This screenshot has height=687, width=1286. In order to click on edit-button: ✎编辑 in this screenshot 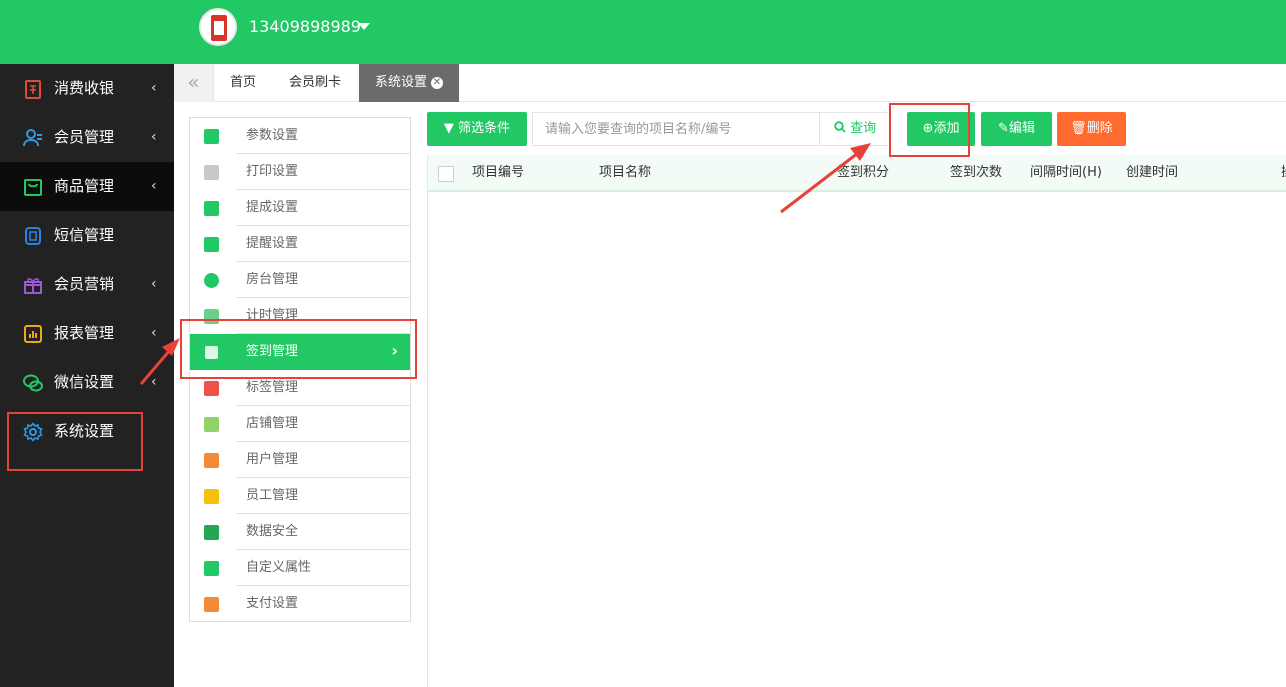, I will do `click(1016, 129)`.